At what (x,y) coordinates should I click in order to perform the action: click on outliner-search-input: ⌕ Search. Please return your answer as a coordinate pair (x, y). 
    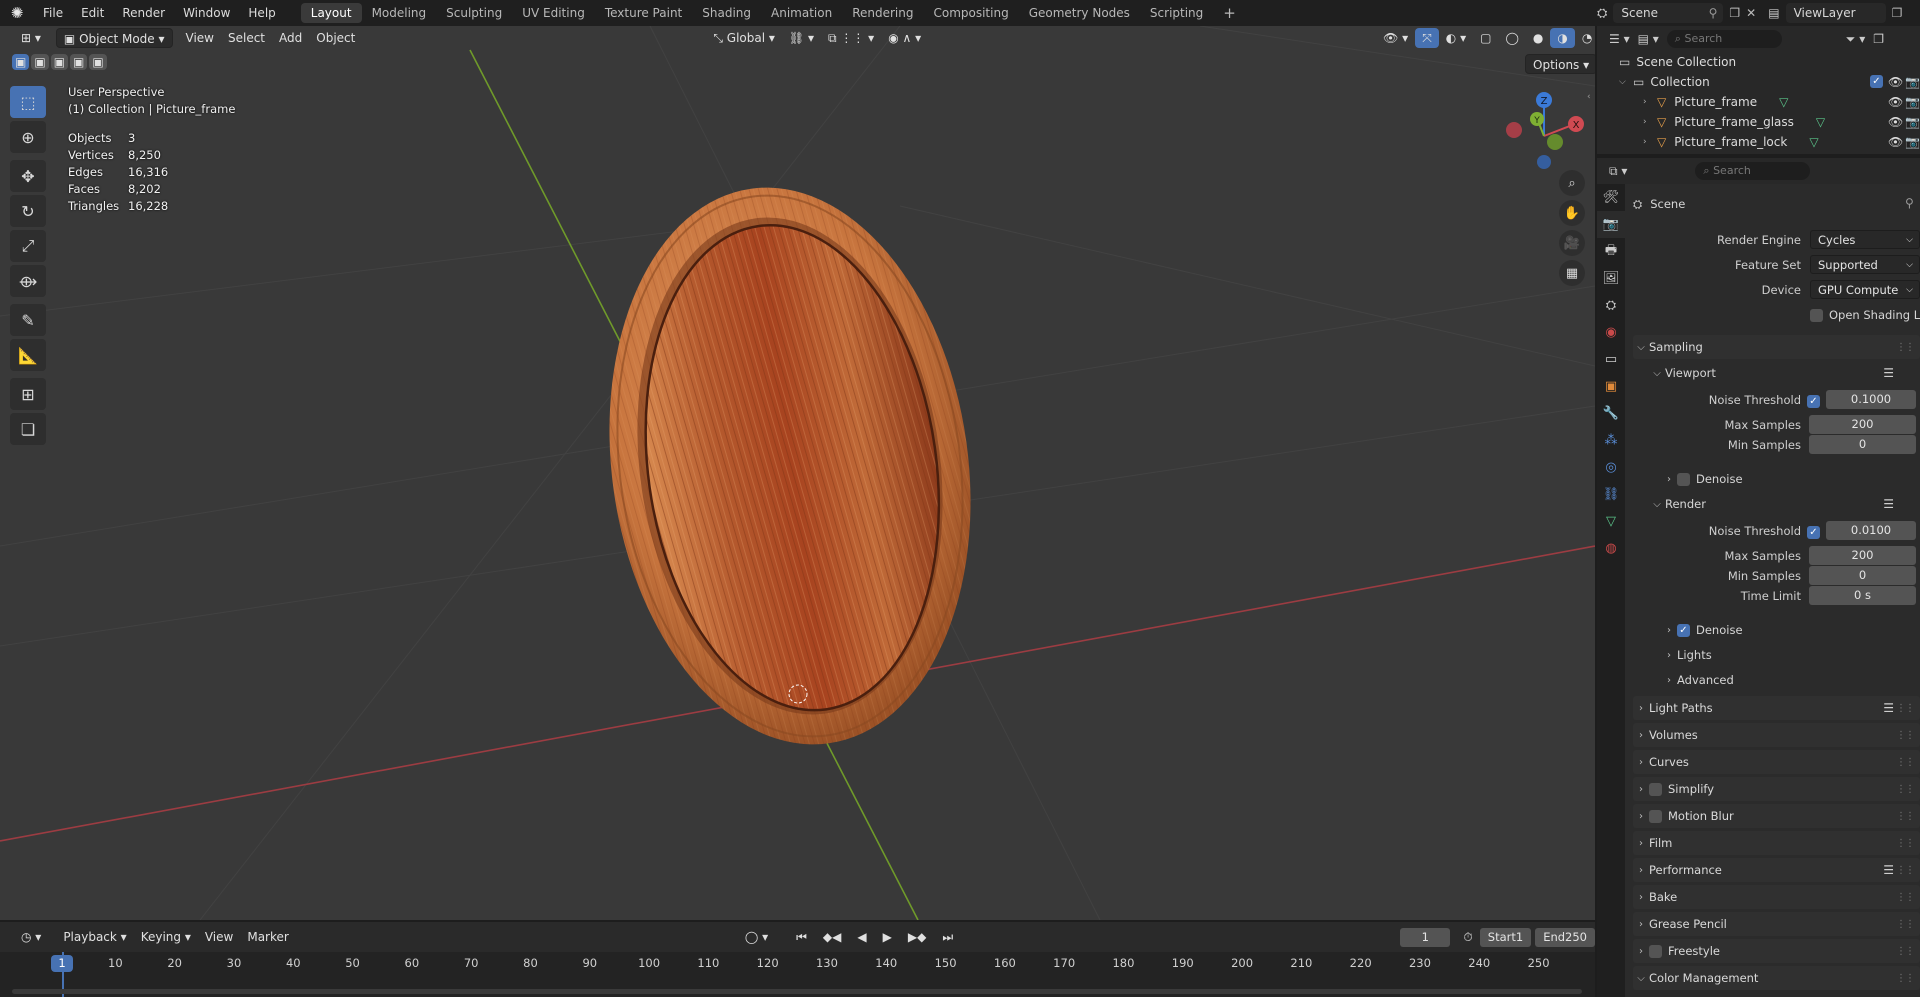
    Looking at the image, I should click on (1724, 39).